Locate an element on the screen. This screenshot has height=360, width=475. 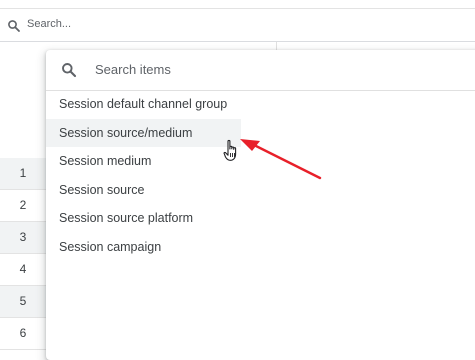
row-number: 1 is located at coordinates (23, 173).